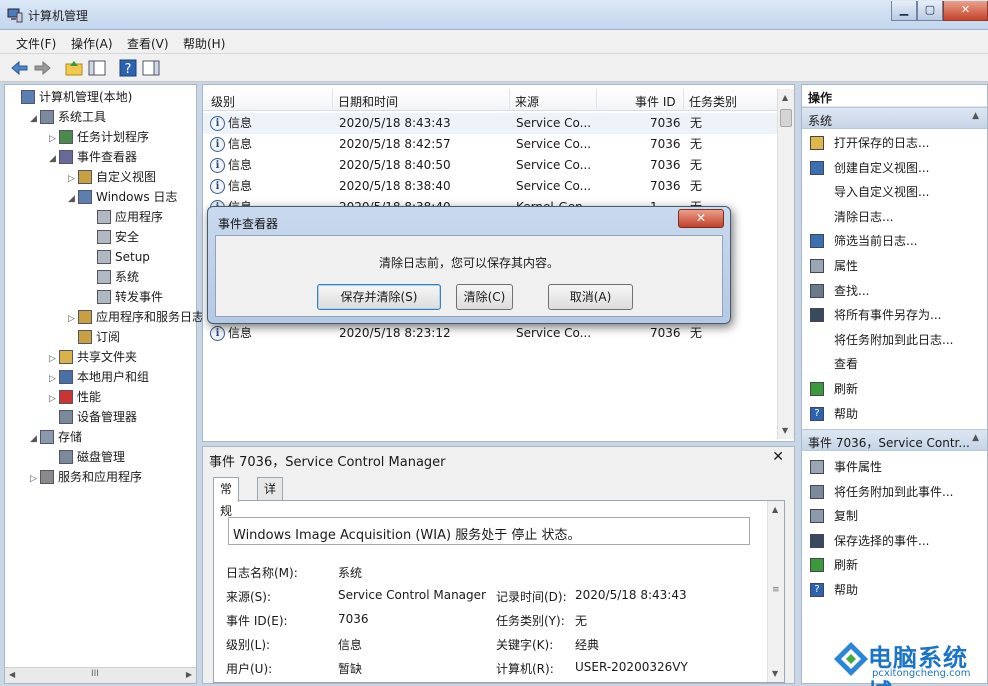  Describe the element at coordinates (240, 186) in the screenshot. I see `event-level-cell: 信息` at that location.